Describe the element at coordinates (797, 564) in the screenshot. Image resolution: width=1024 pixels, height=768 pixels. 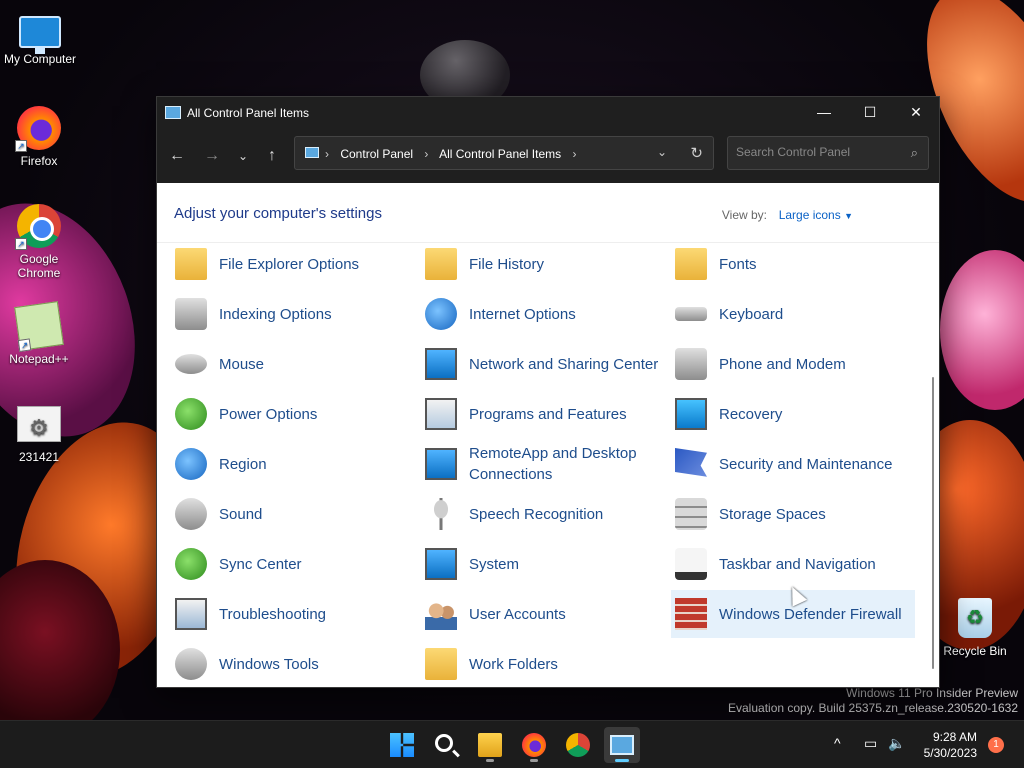
I see `item-label: Taskbar and Navigation` at that location.